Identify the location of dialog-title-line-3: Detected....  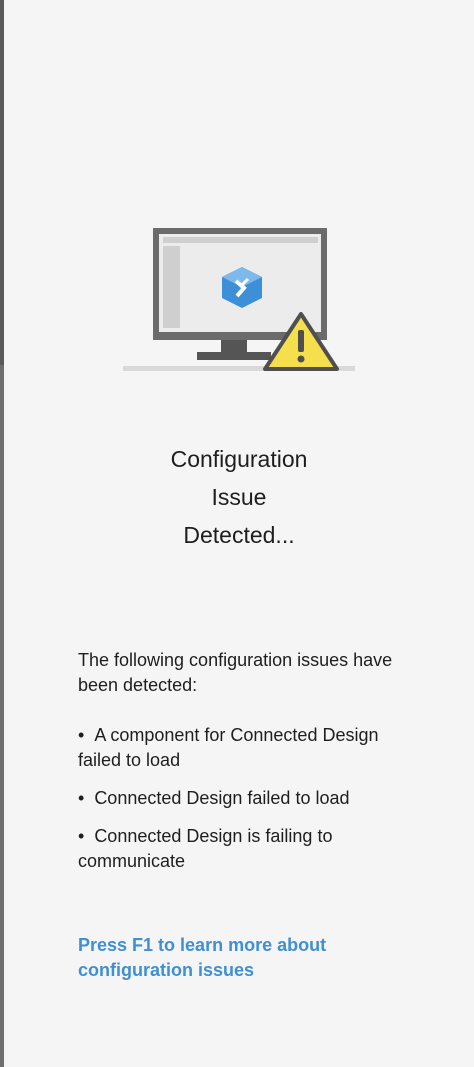
(239, 535).